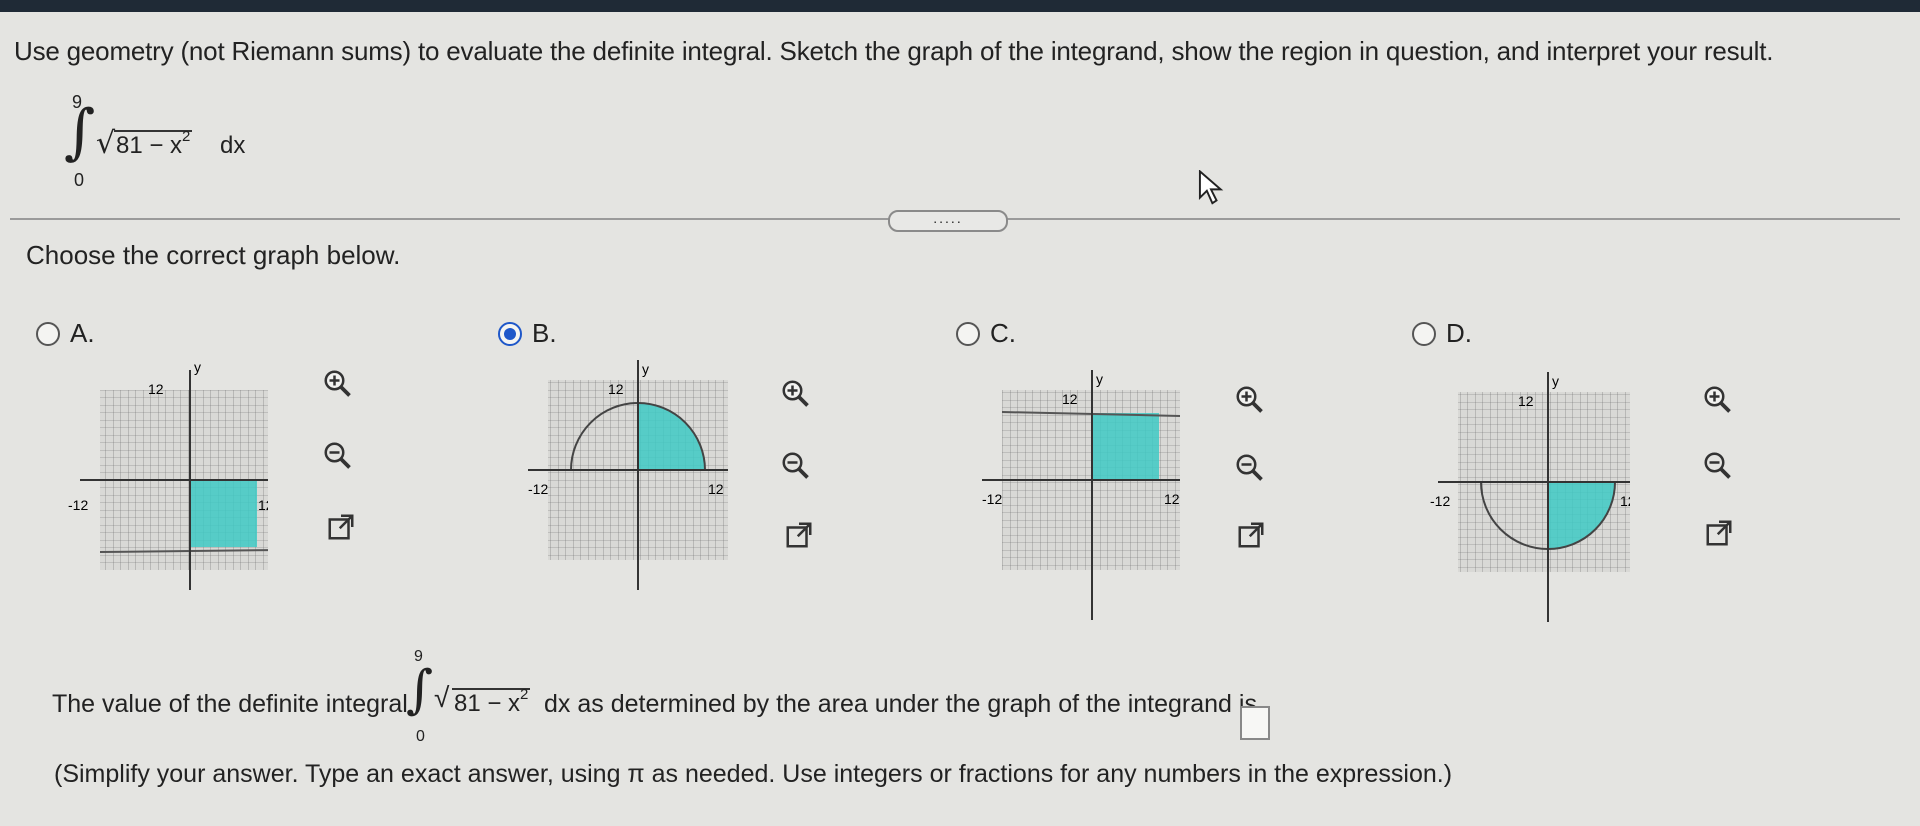 Image resolution: width=1920 pixels, height=826 pixels. I want to click on radio-c, so click(968, 333).